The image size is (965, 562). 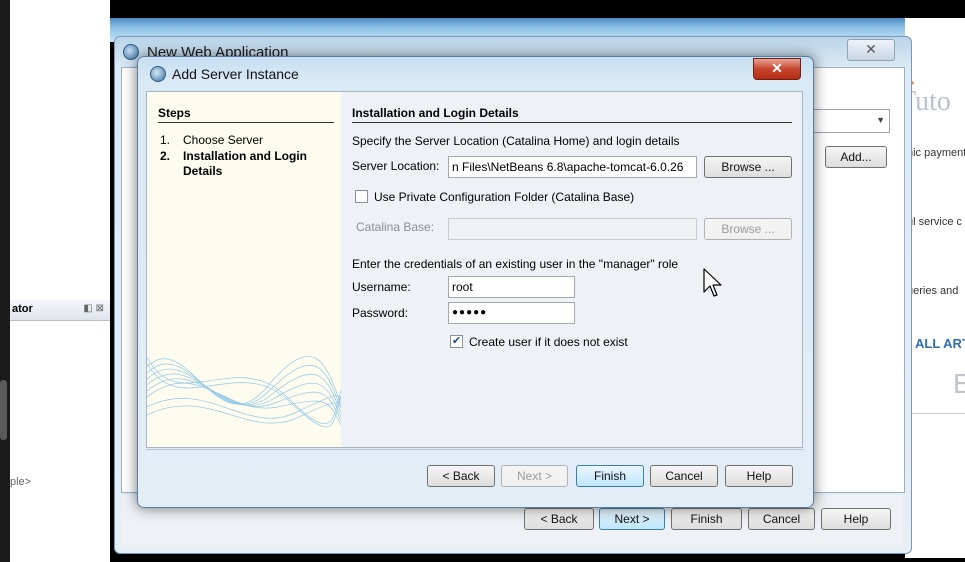 I want to click on navigator-label: ator, so click(x=22, y=309).